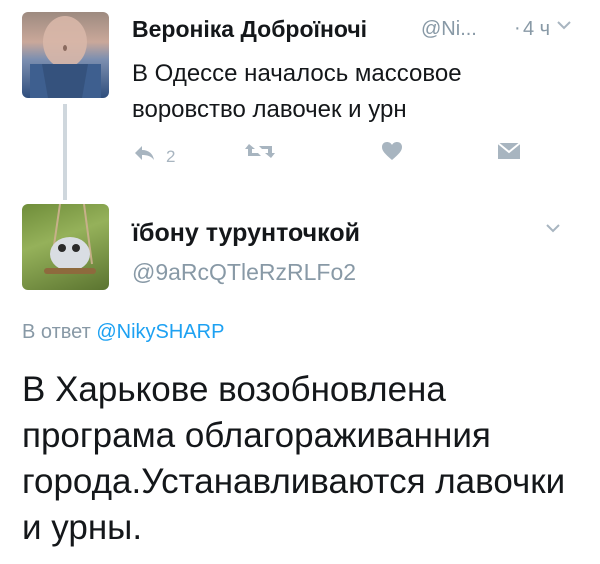 This screenshot has height=564, width=600. I want to click on like-icon, so click(392, 154).